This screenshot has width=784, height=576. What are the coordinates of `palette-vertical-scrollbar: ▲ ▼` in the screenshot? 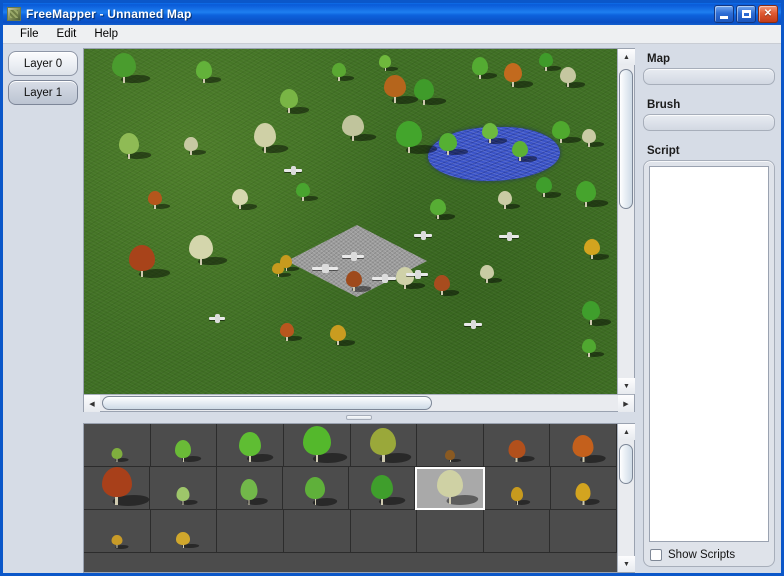 It's located at (626, 498).